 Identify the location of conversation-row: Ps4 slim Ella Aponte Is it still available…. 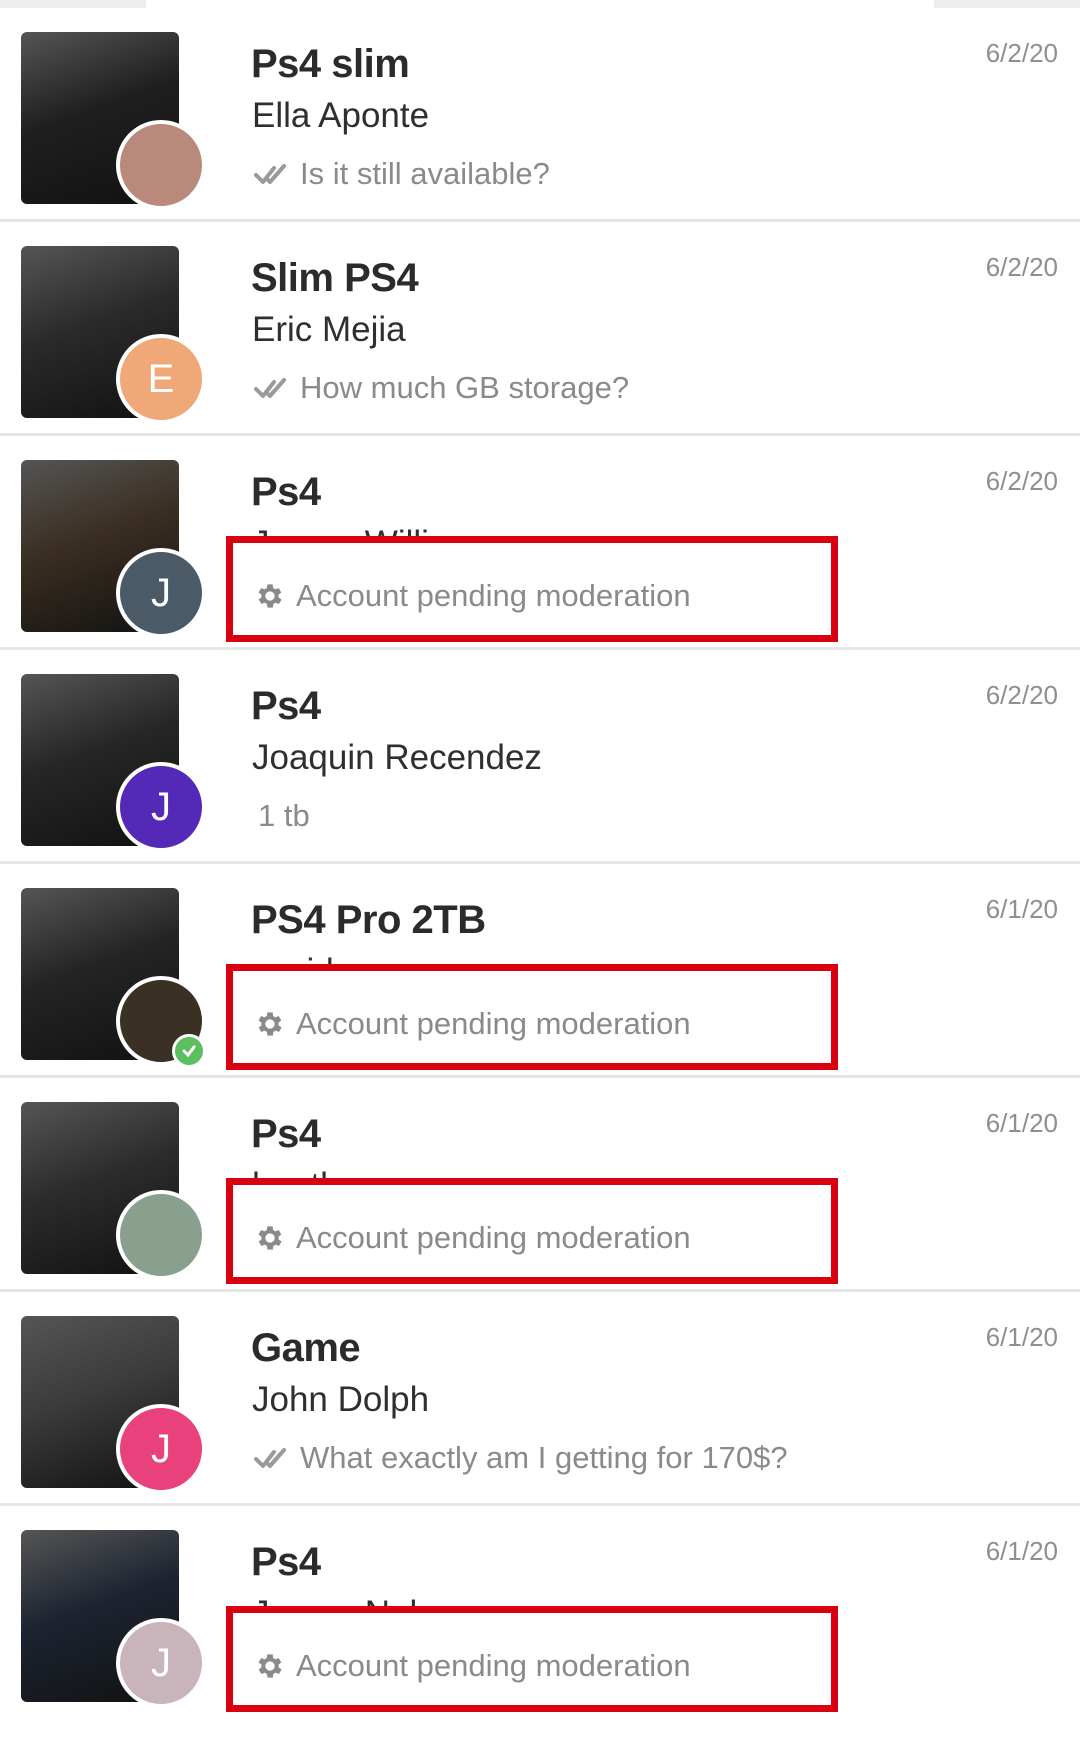
(540, 115).